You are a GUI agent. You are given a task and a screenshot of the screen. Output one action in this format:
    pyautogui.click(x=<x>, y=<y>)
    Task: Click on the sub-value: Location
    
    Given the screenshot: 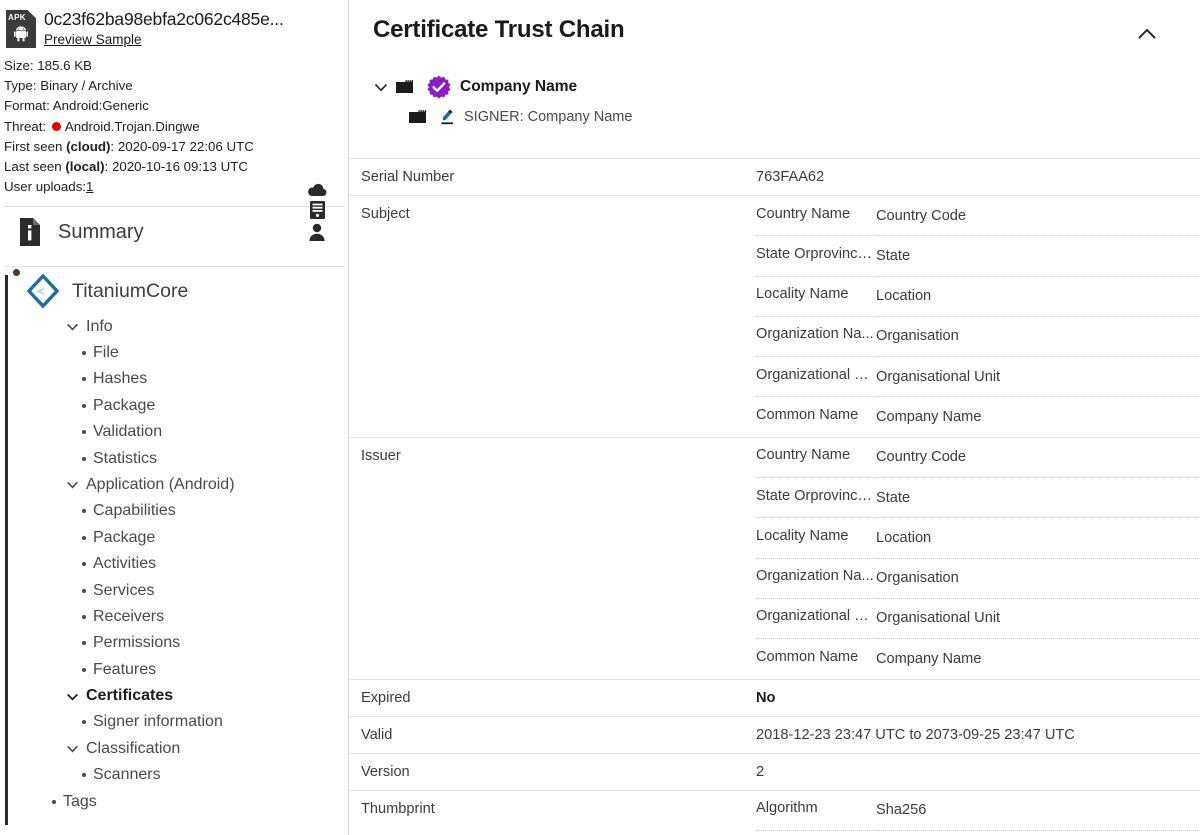 What is the action you would take?
    pyautogui.click(x=1038, y=538)
    